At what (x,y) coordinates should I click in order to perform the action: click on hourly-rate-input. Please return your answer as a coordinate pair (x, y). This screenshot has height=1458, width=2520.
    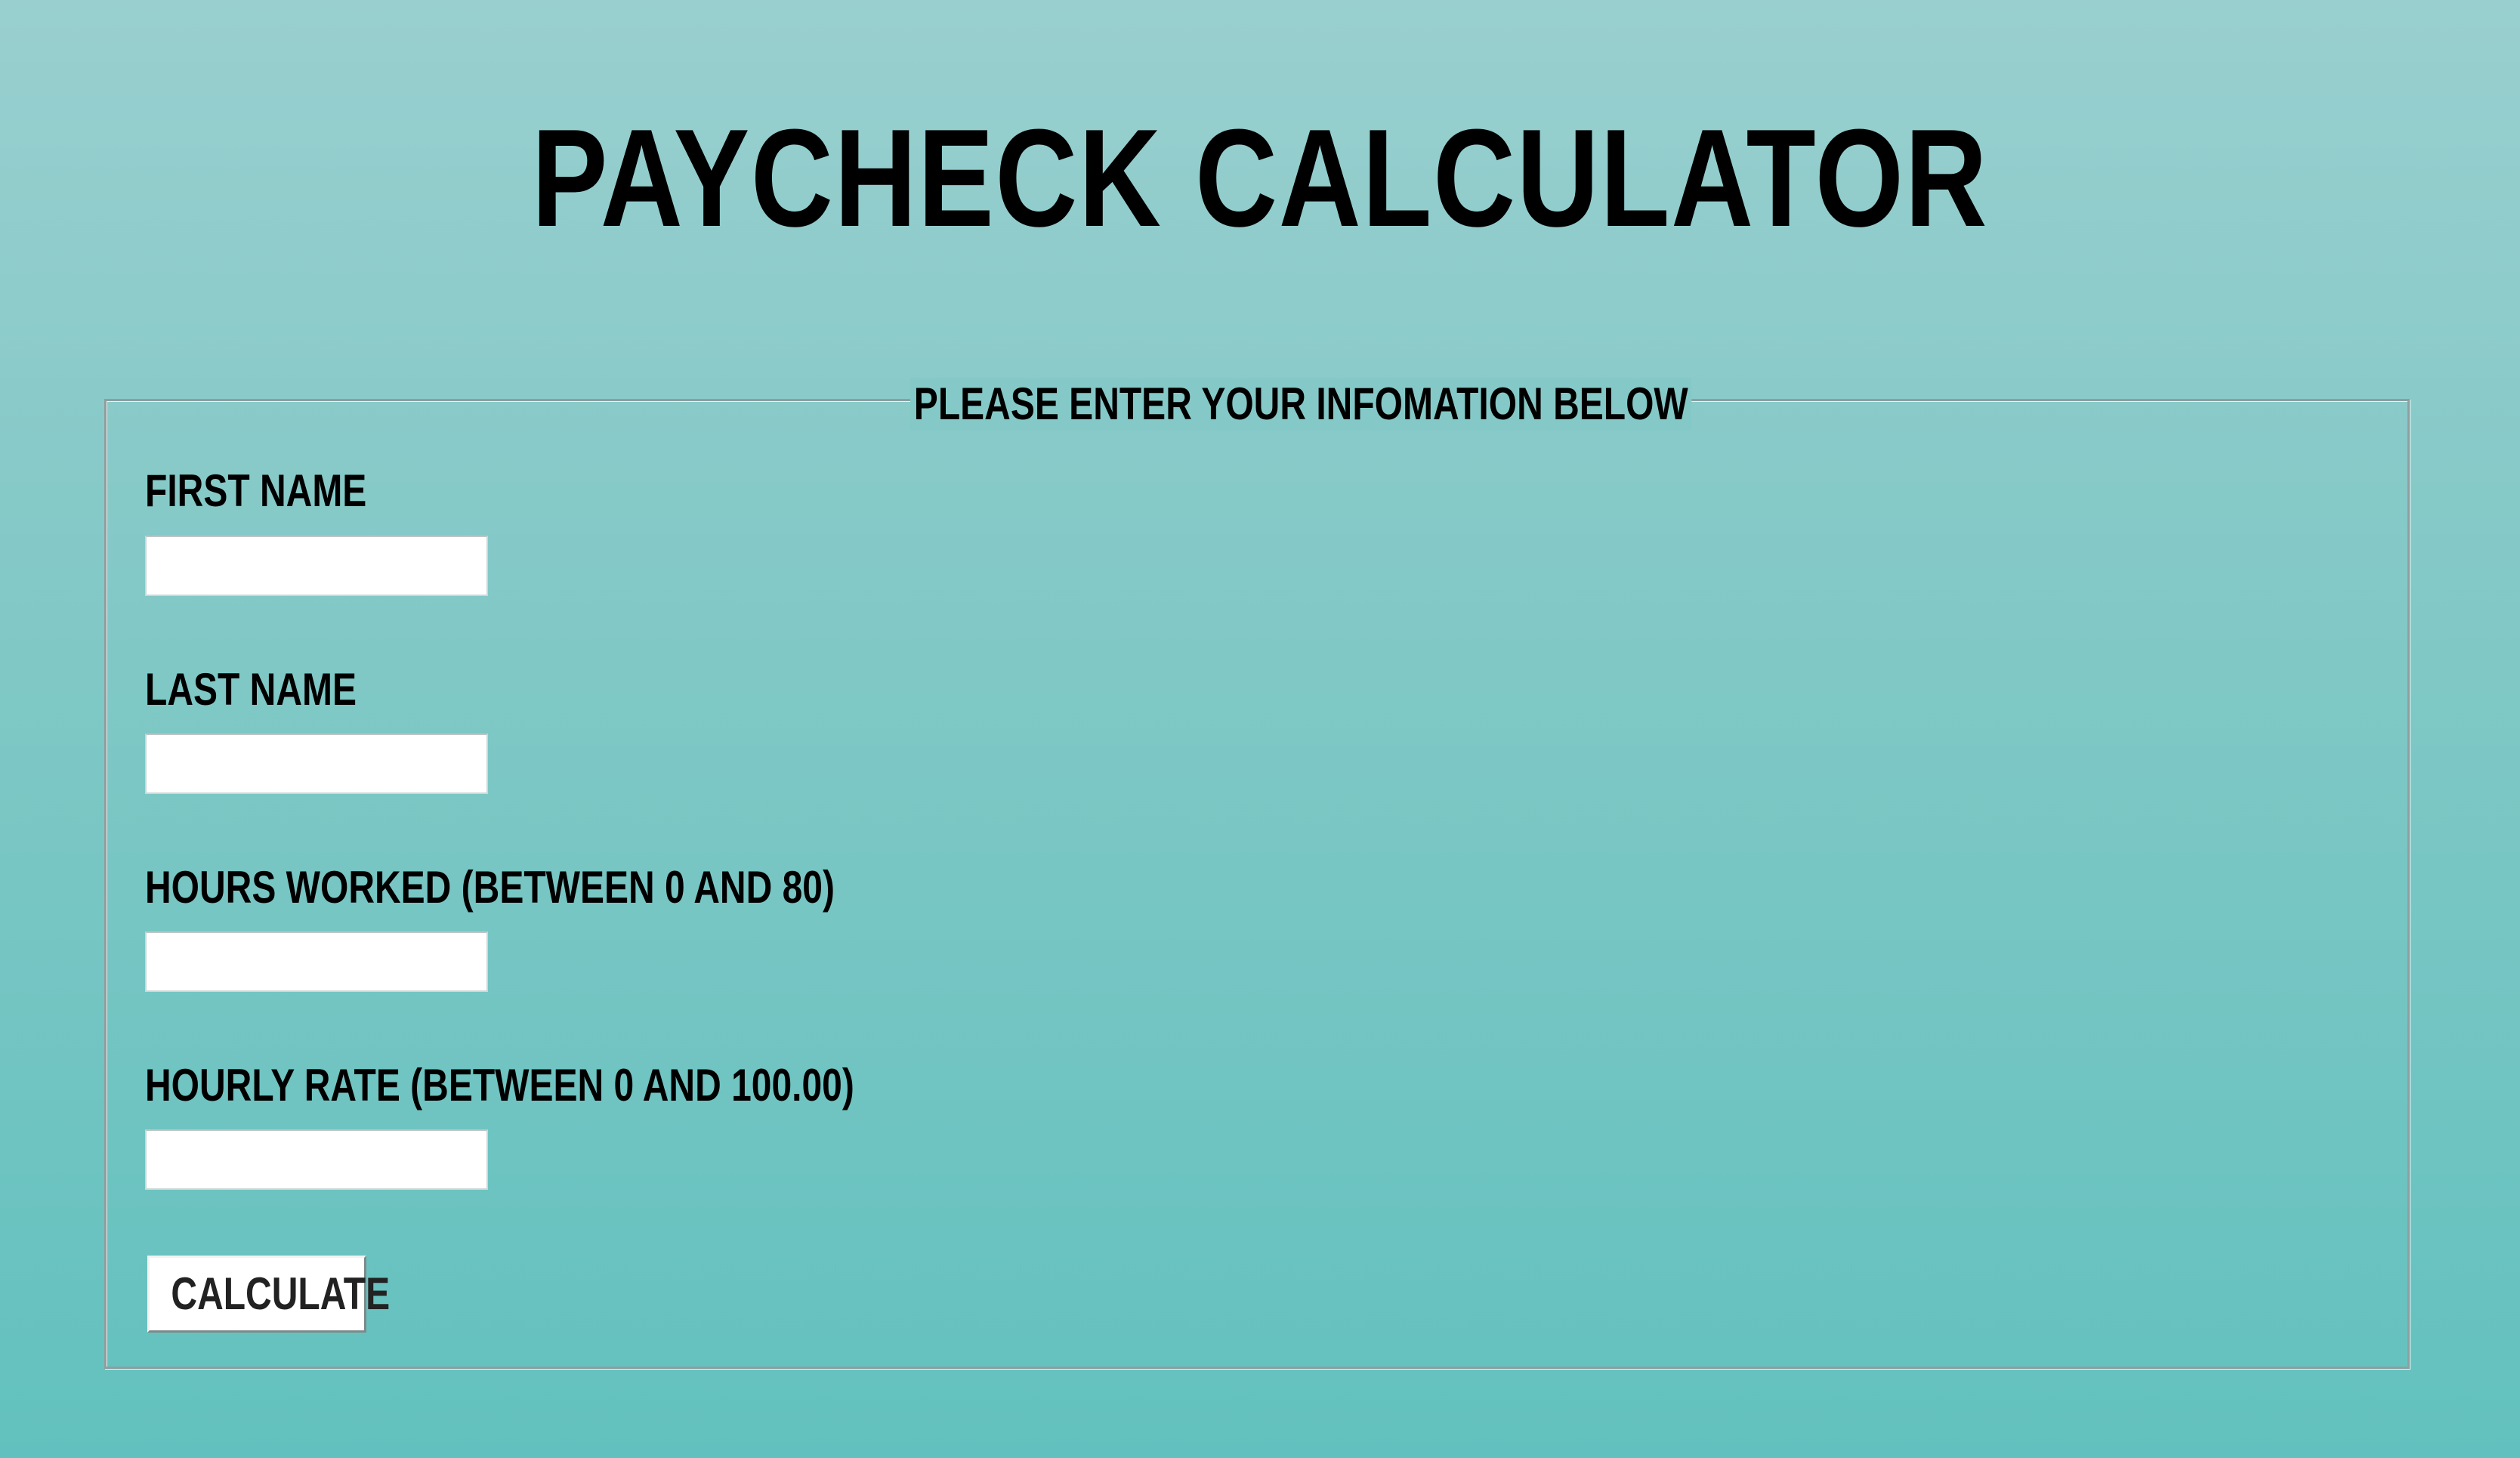
    Looking at the image, I should click on (316, 1159).